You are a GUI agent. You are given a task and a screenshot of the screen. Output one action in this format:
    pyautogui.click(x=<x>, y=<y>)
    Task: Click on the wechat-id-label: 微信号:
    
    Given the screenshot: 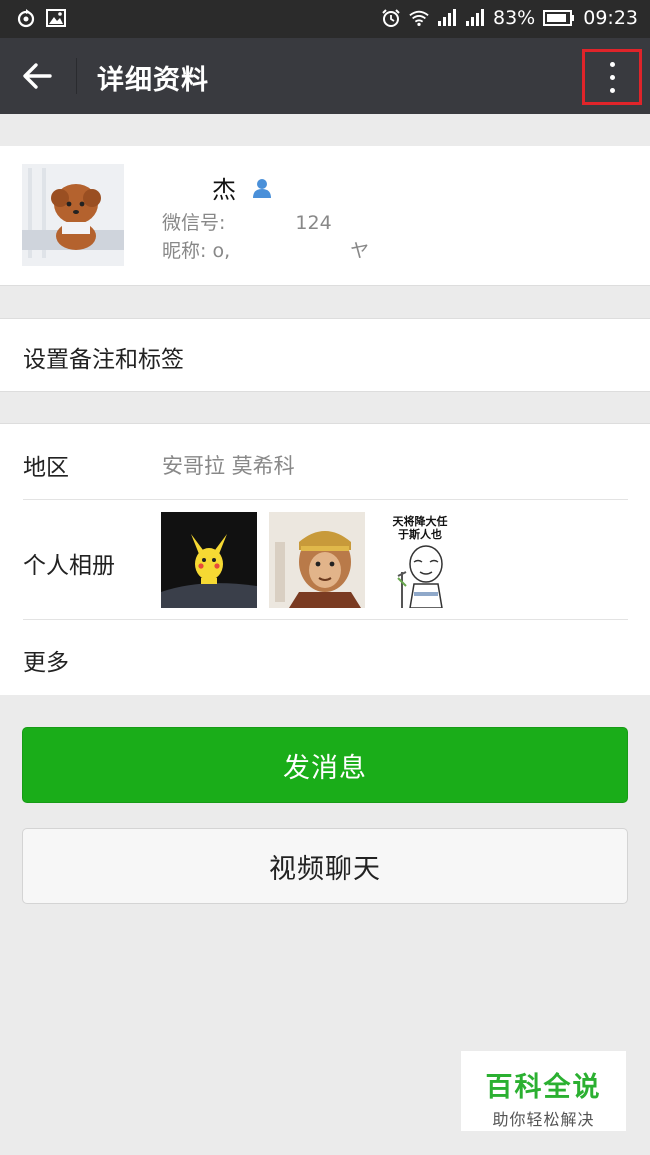 What is the action you would take?
    pyautogui.click(x=194, y=223)
    